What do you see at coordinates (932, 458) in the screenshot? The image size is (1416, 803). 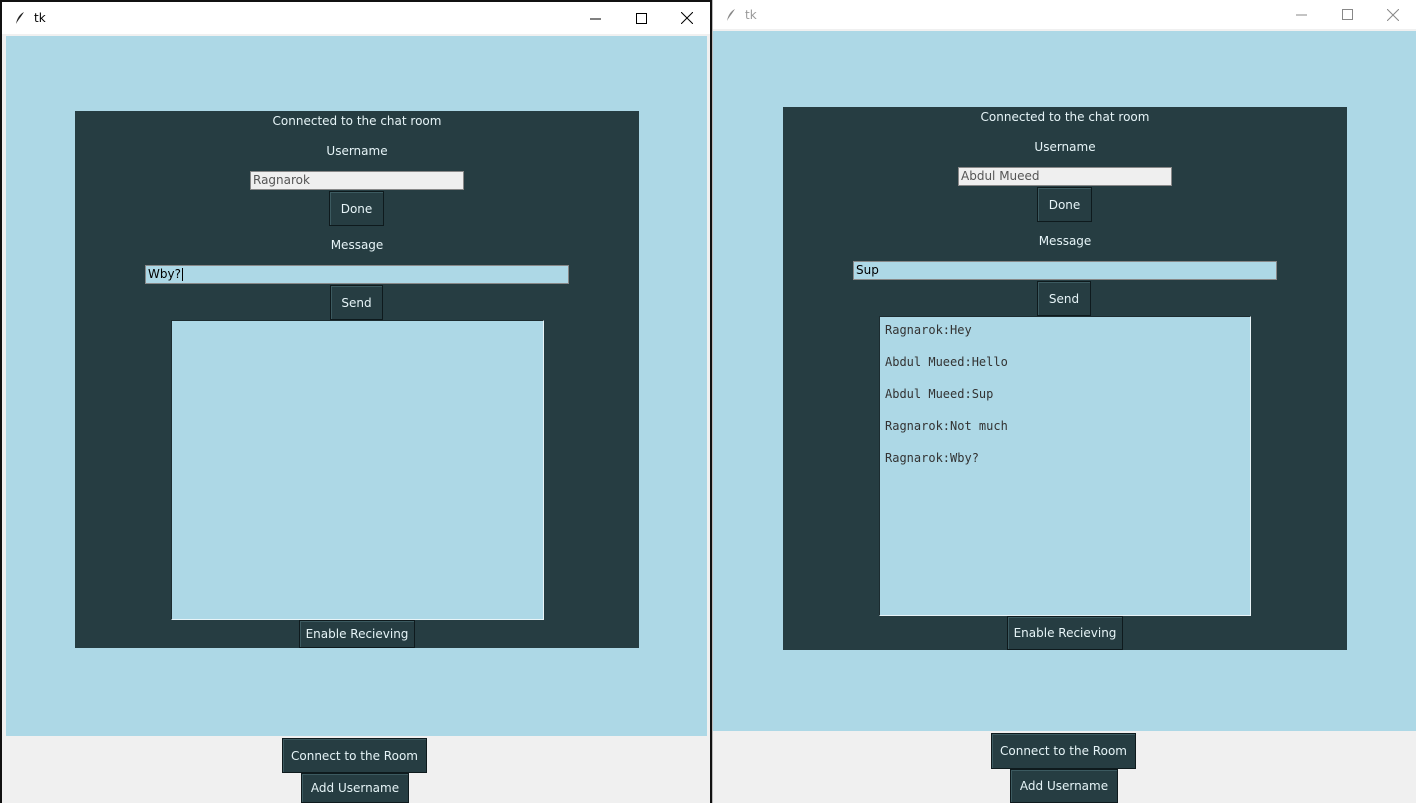 I see `chat-message: Ragnarok:Wby?` at bounding box center [932, 458].